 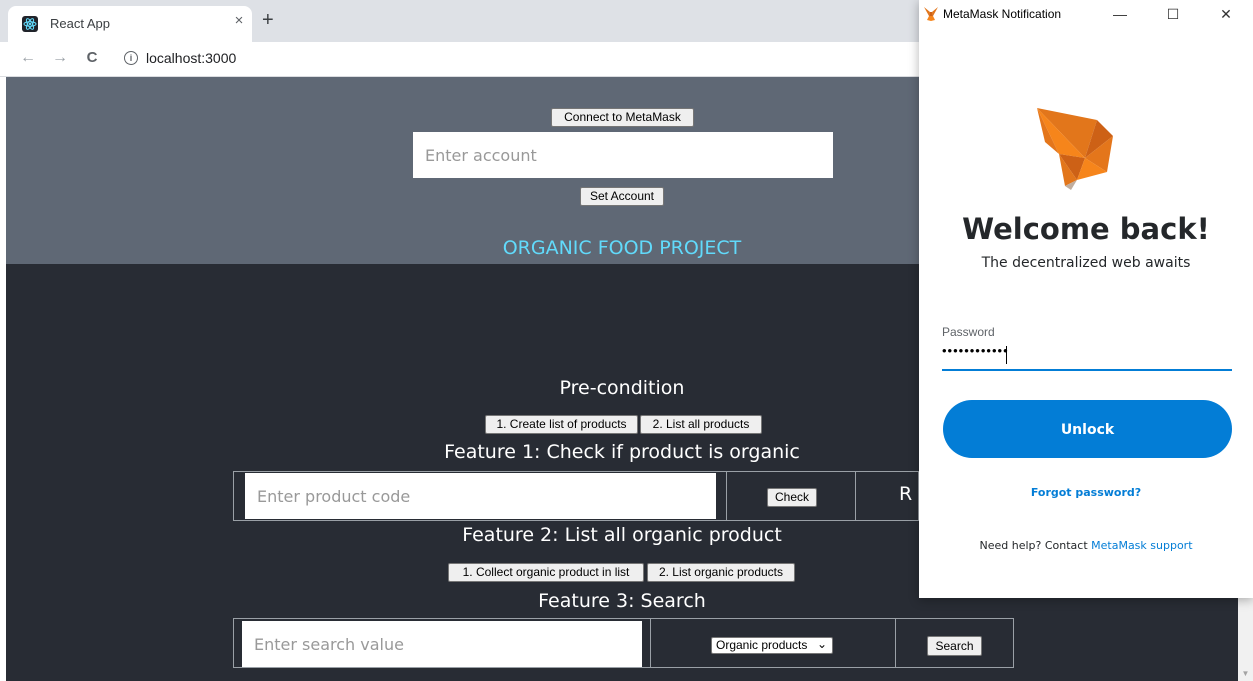 What do you see at coordinates (191, 58) in the screenshot?
I see `address-bar: localhost:3000` at bounding box center [191, 58].